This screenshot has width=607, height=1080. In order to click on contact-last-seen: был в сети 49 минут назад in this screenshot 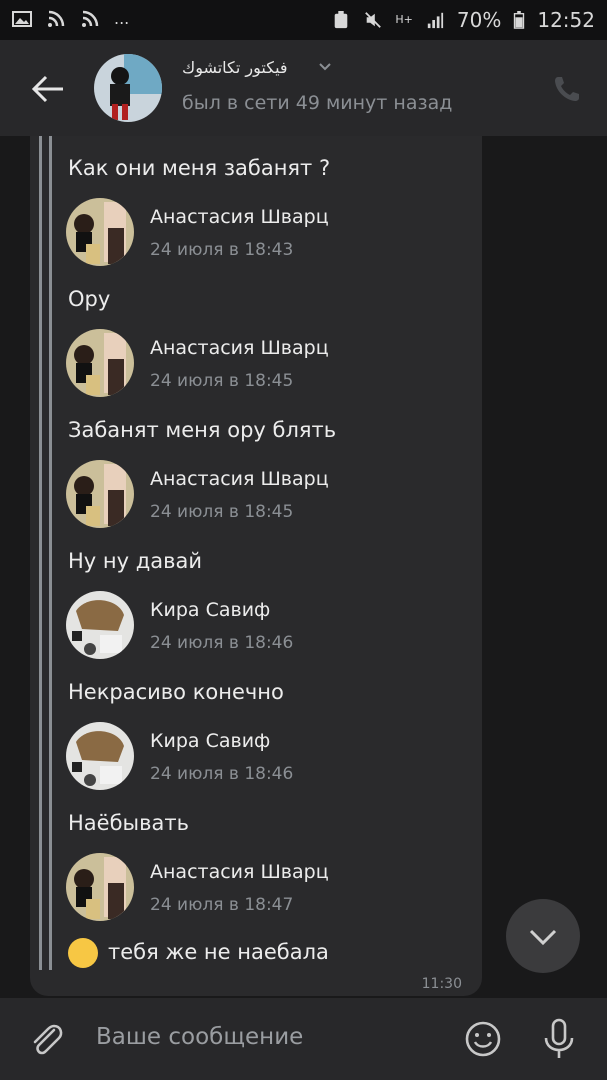, I will do `click(317, 103)`.